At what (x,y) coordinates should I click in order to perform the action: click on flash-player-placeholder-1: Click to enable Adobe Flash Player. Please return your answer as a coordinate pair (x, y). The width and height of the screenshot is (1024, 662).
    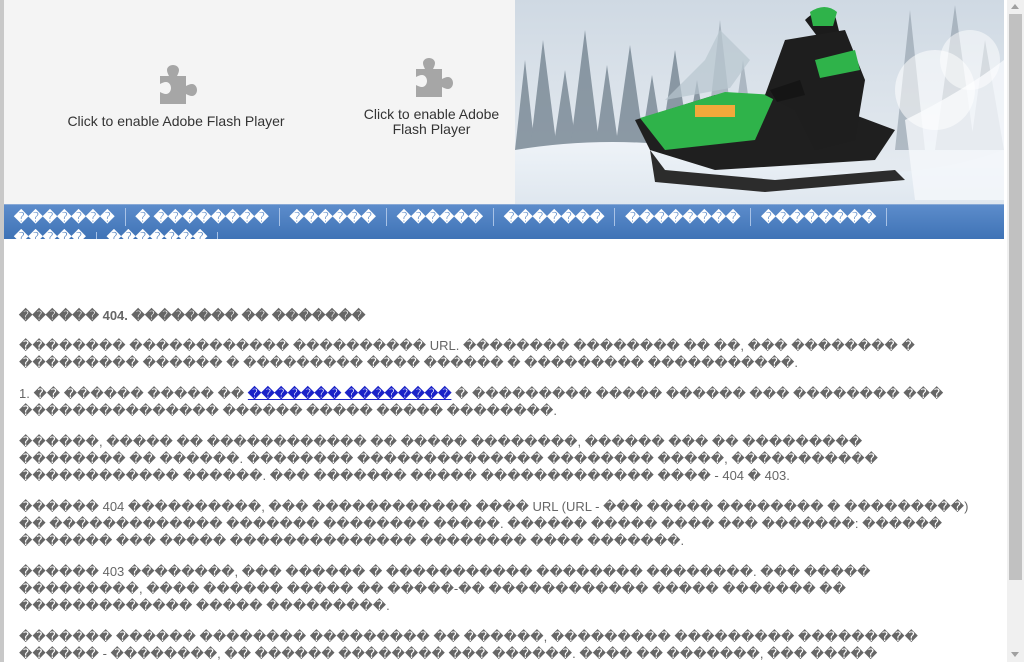
    Looking at the image, I should click on (176, 95).